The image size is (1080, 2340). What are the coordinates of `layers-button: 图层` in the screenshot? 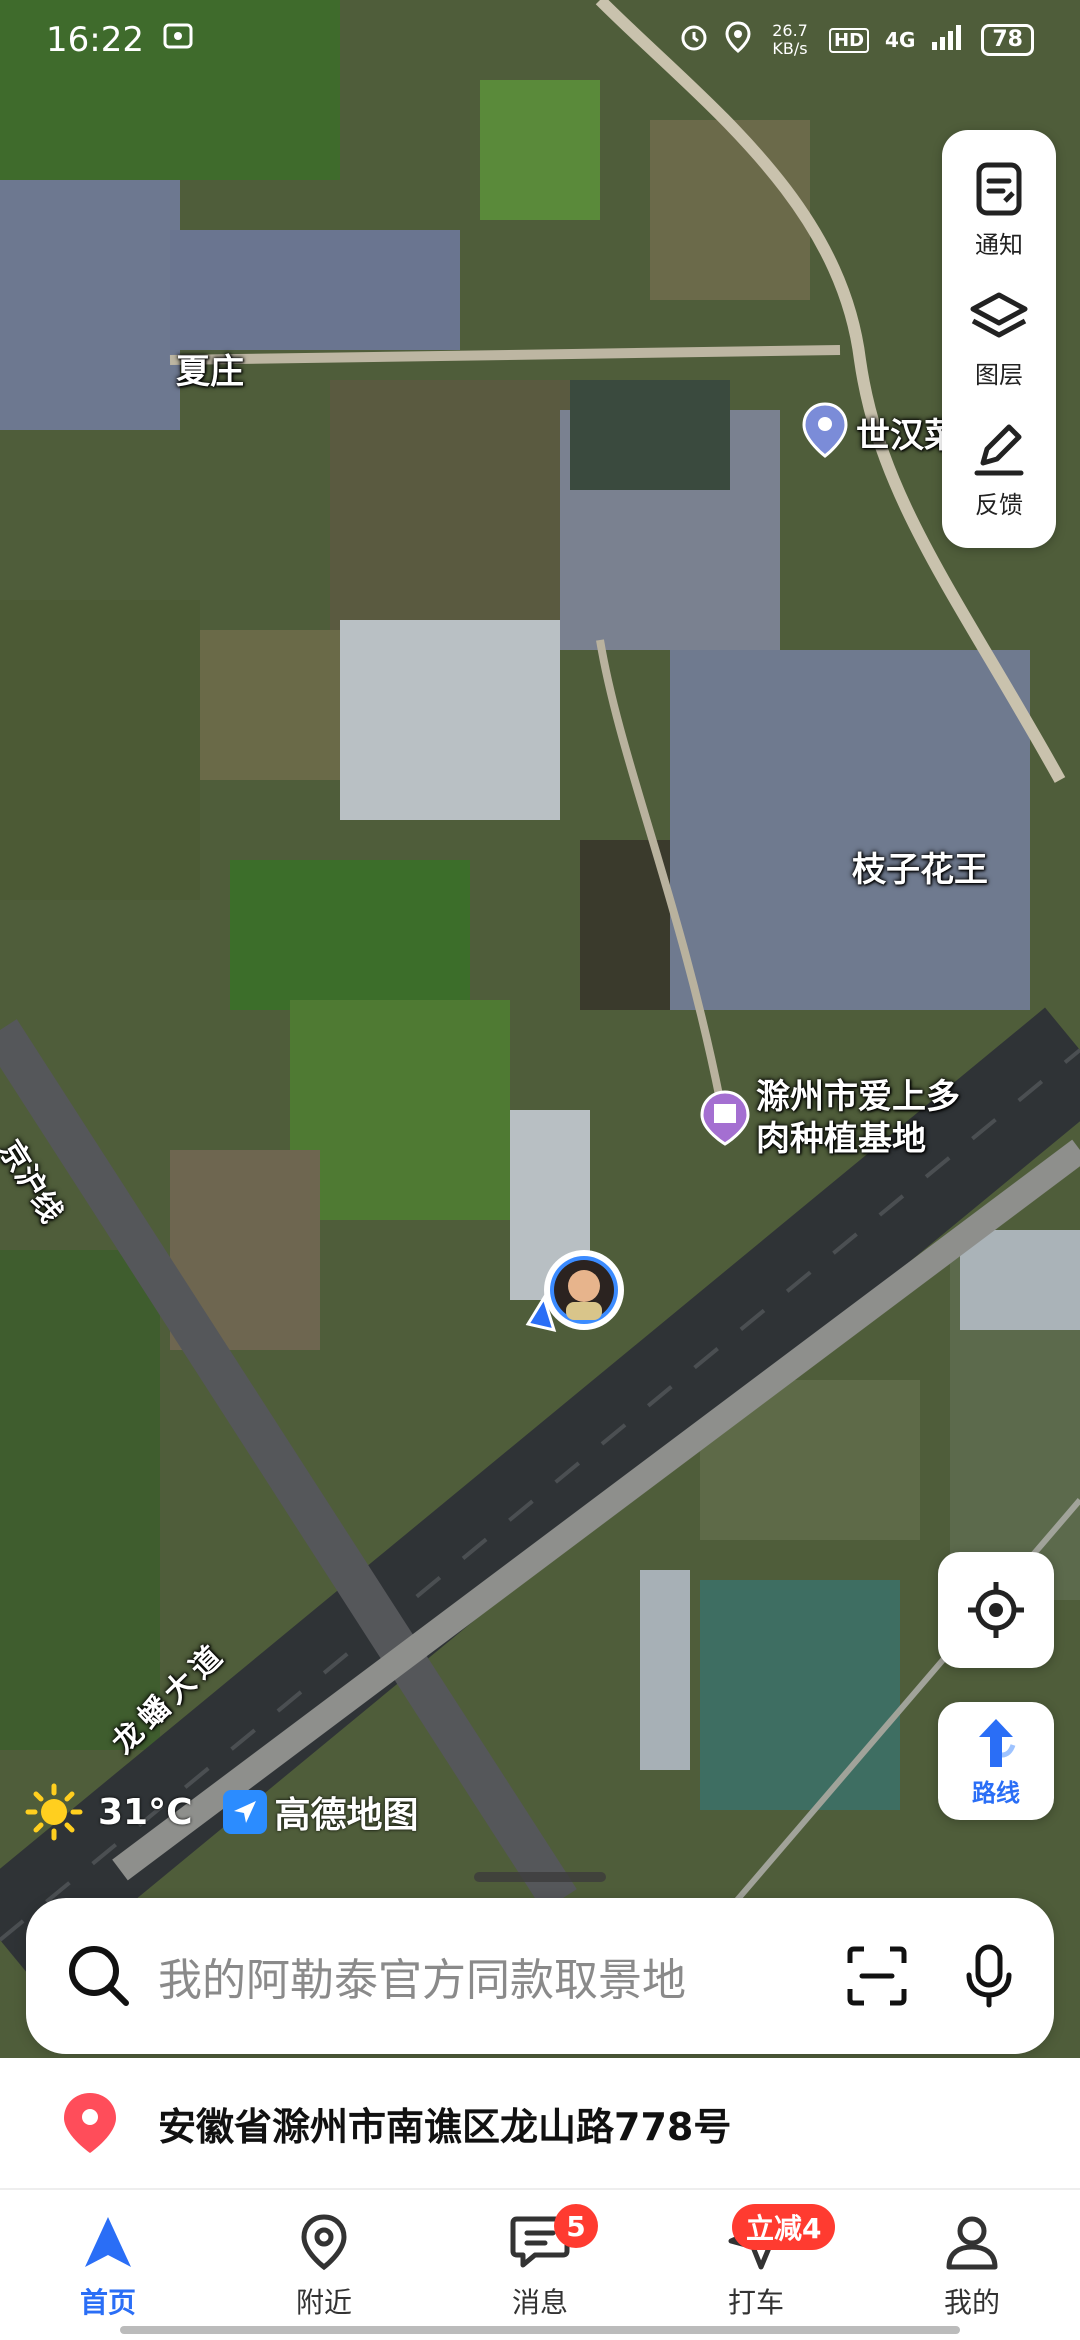 It's located at (999, 339).